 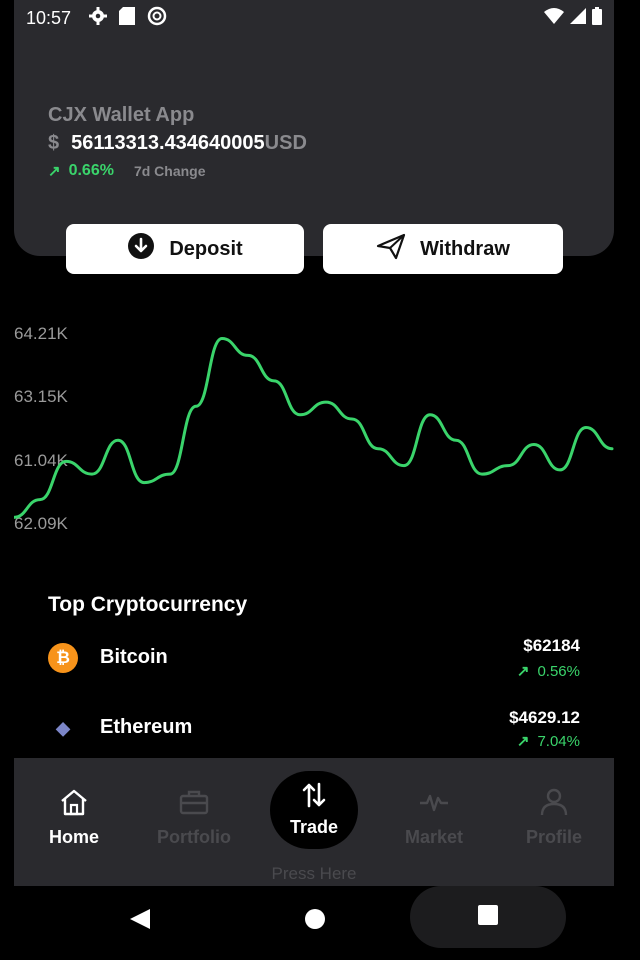 I want to click on briefcase-icon, so click(x=194, y=804).